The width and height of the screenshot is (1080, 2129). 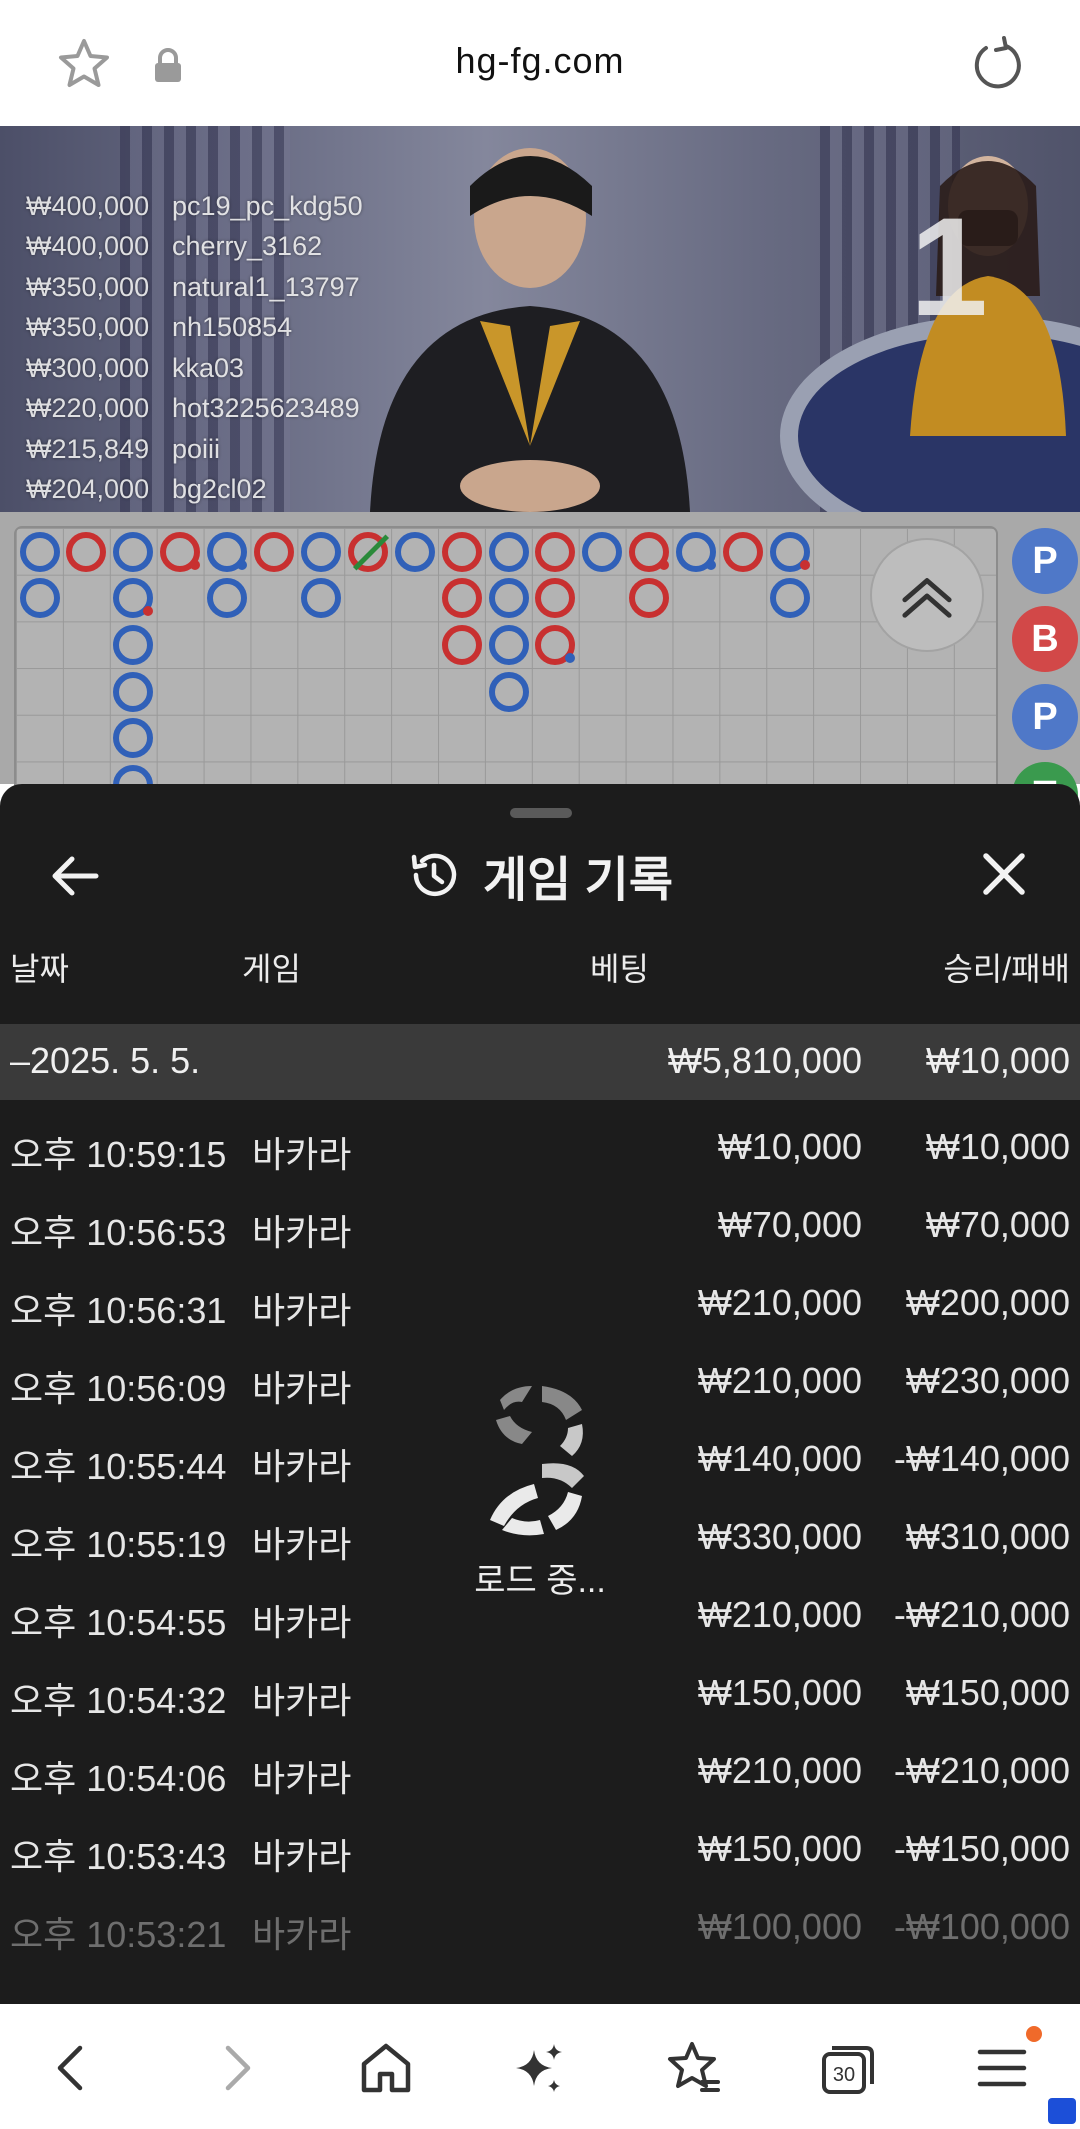 What do you see at coordinates (981, 1458) in the screenshot?
I see `history-result: -₩140,000` at bounding box center [981, 1458].